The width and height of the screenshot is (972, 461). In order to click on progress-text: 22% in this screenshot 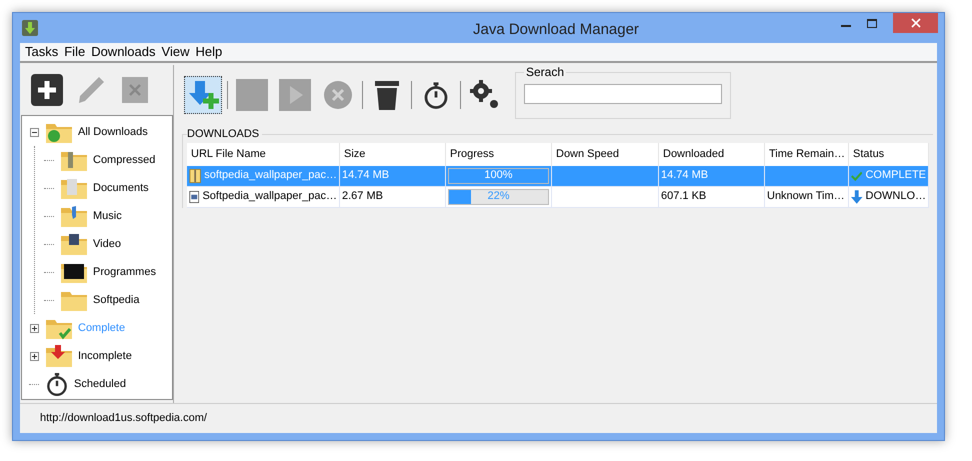, I will do `click(498, 197)`.